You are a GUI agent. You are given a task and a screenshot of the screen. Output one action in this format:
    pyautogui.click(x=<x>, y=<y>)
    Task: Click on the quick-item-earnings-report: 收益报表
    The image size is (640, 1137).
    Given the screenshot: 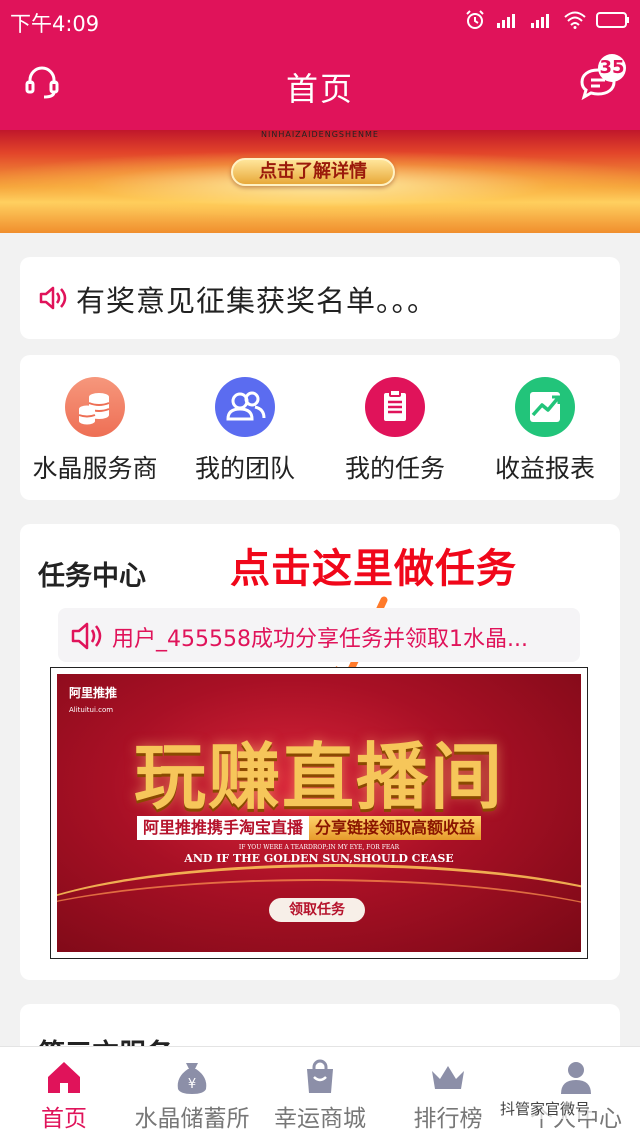 What is the action you would take?
    pyautogui.click(x=545, y=432)
    